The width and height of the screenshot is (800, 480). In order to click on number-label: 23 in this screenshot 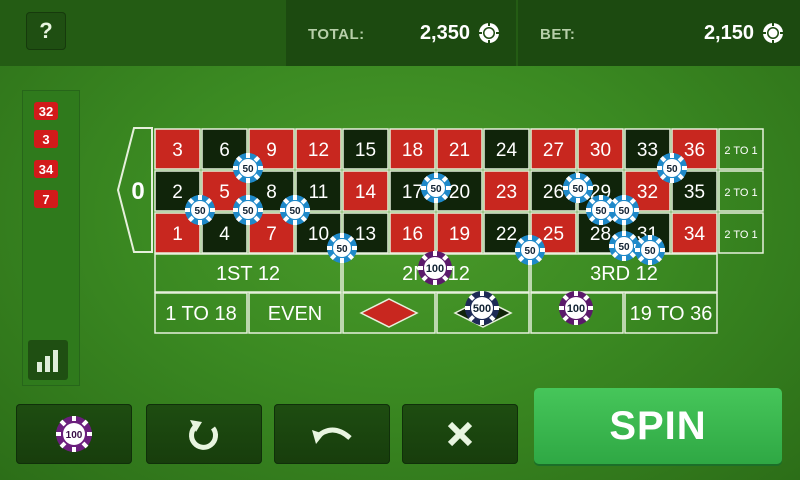, I will do `click(506, 192)`.